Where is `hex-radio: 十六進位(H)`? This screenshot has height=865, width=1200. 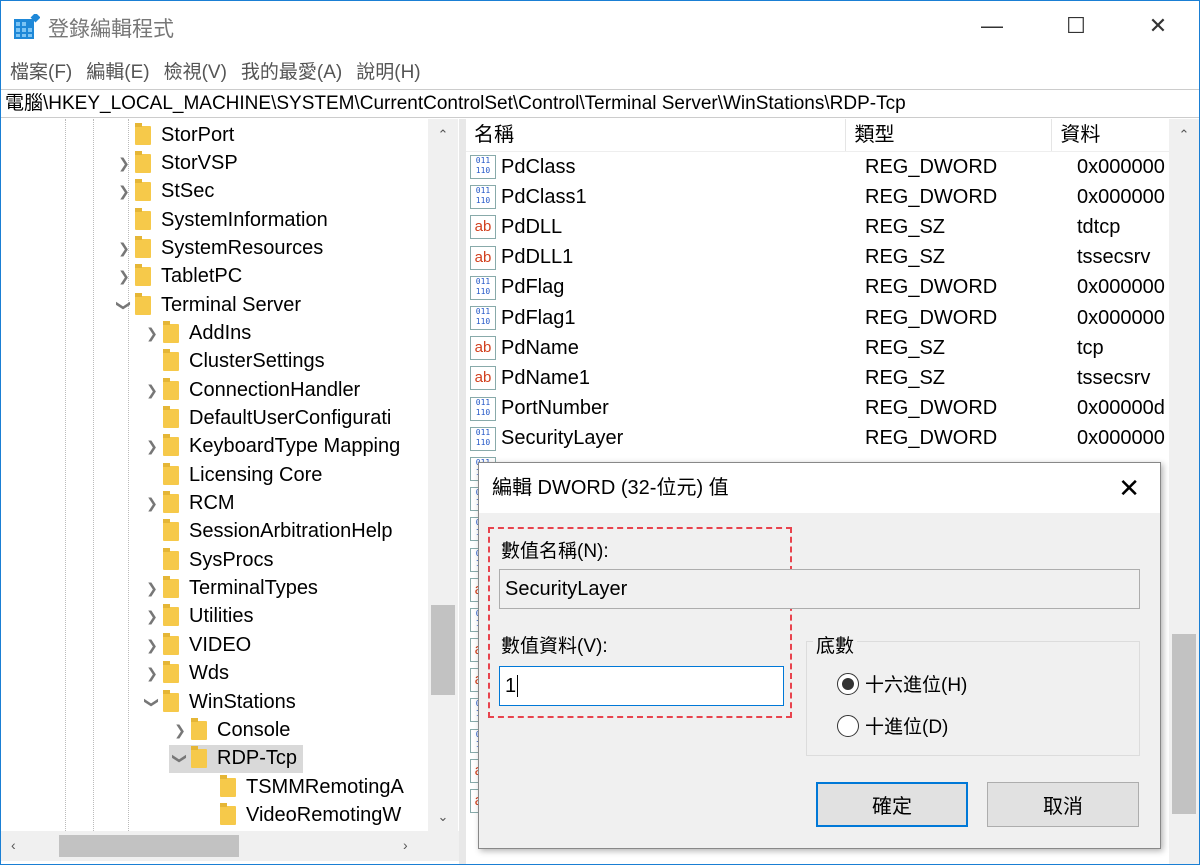 hex-radio: 十六進位(H) is located at coordinates (902, 683).